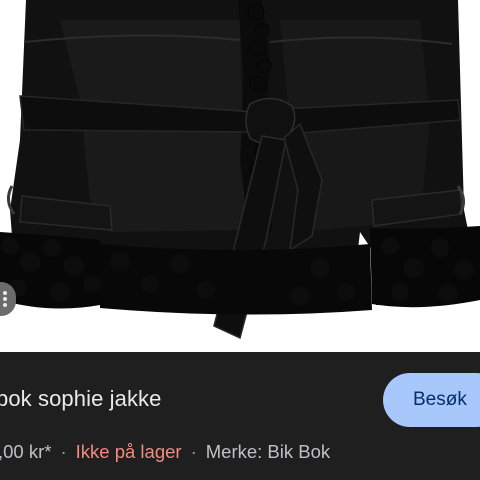 This screenshot has height=480, width=480. I want to click on product-price: ,00 kr*, so click(26, 451).